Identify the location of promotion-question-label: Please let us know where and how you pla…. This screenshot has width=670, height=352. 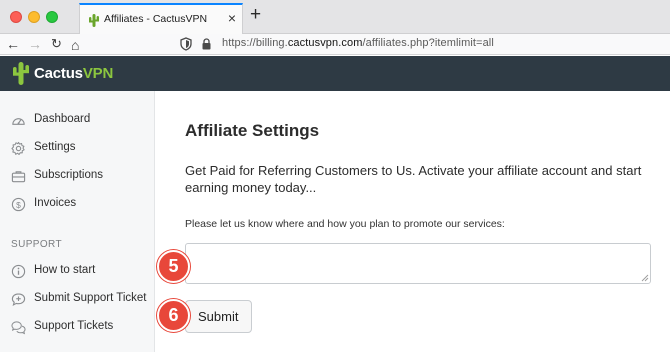
(345, 224).